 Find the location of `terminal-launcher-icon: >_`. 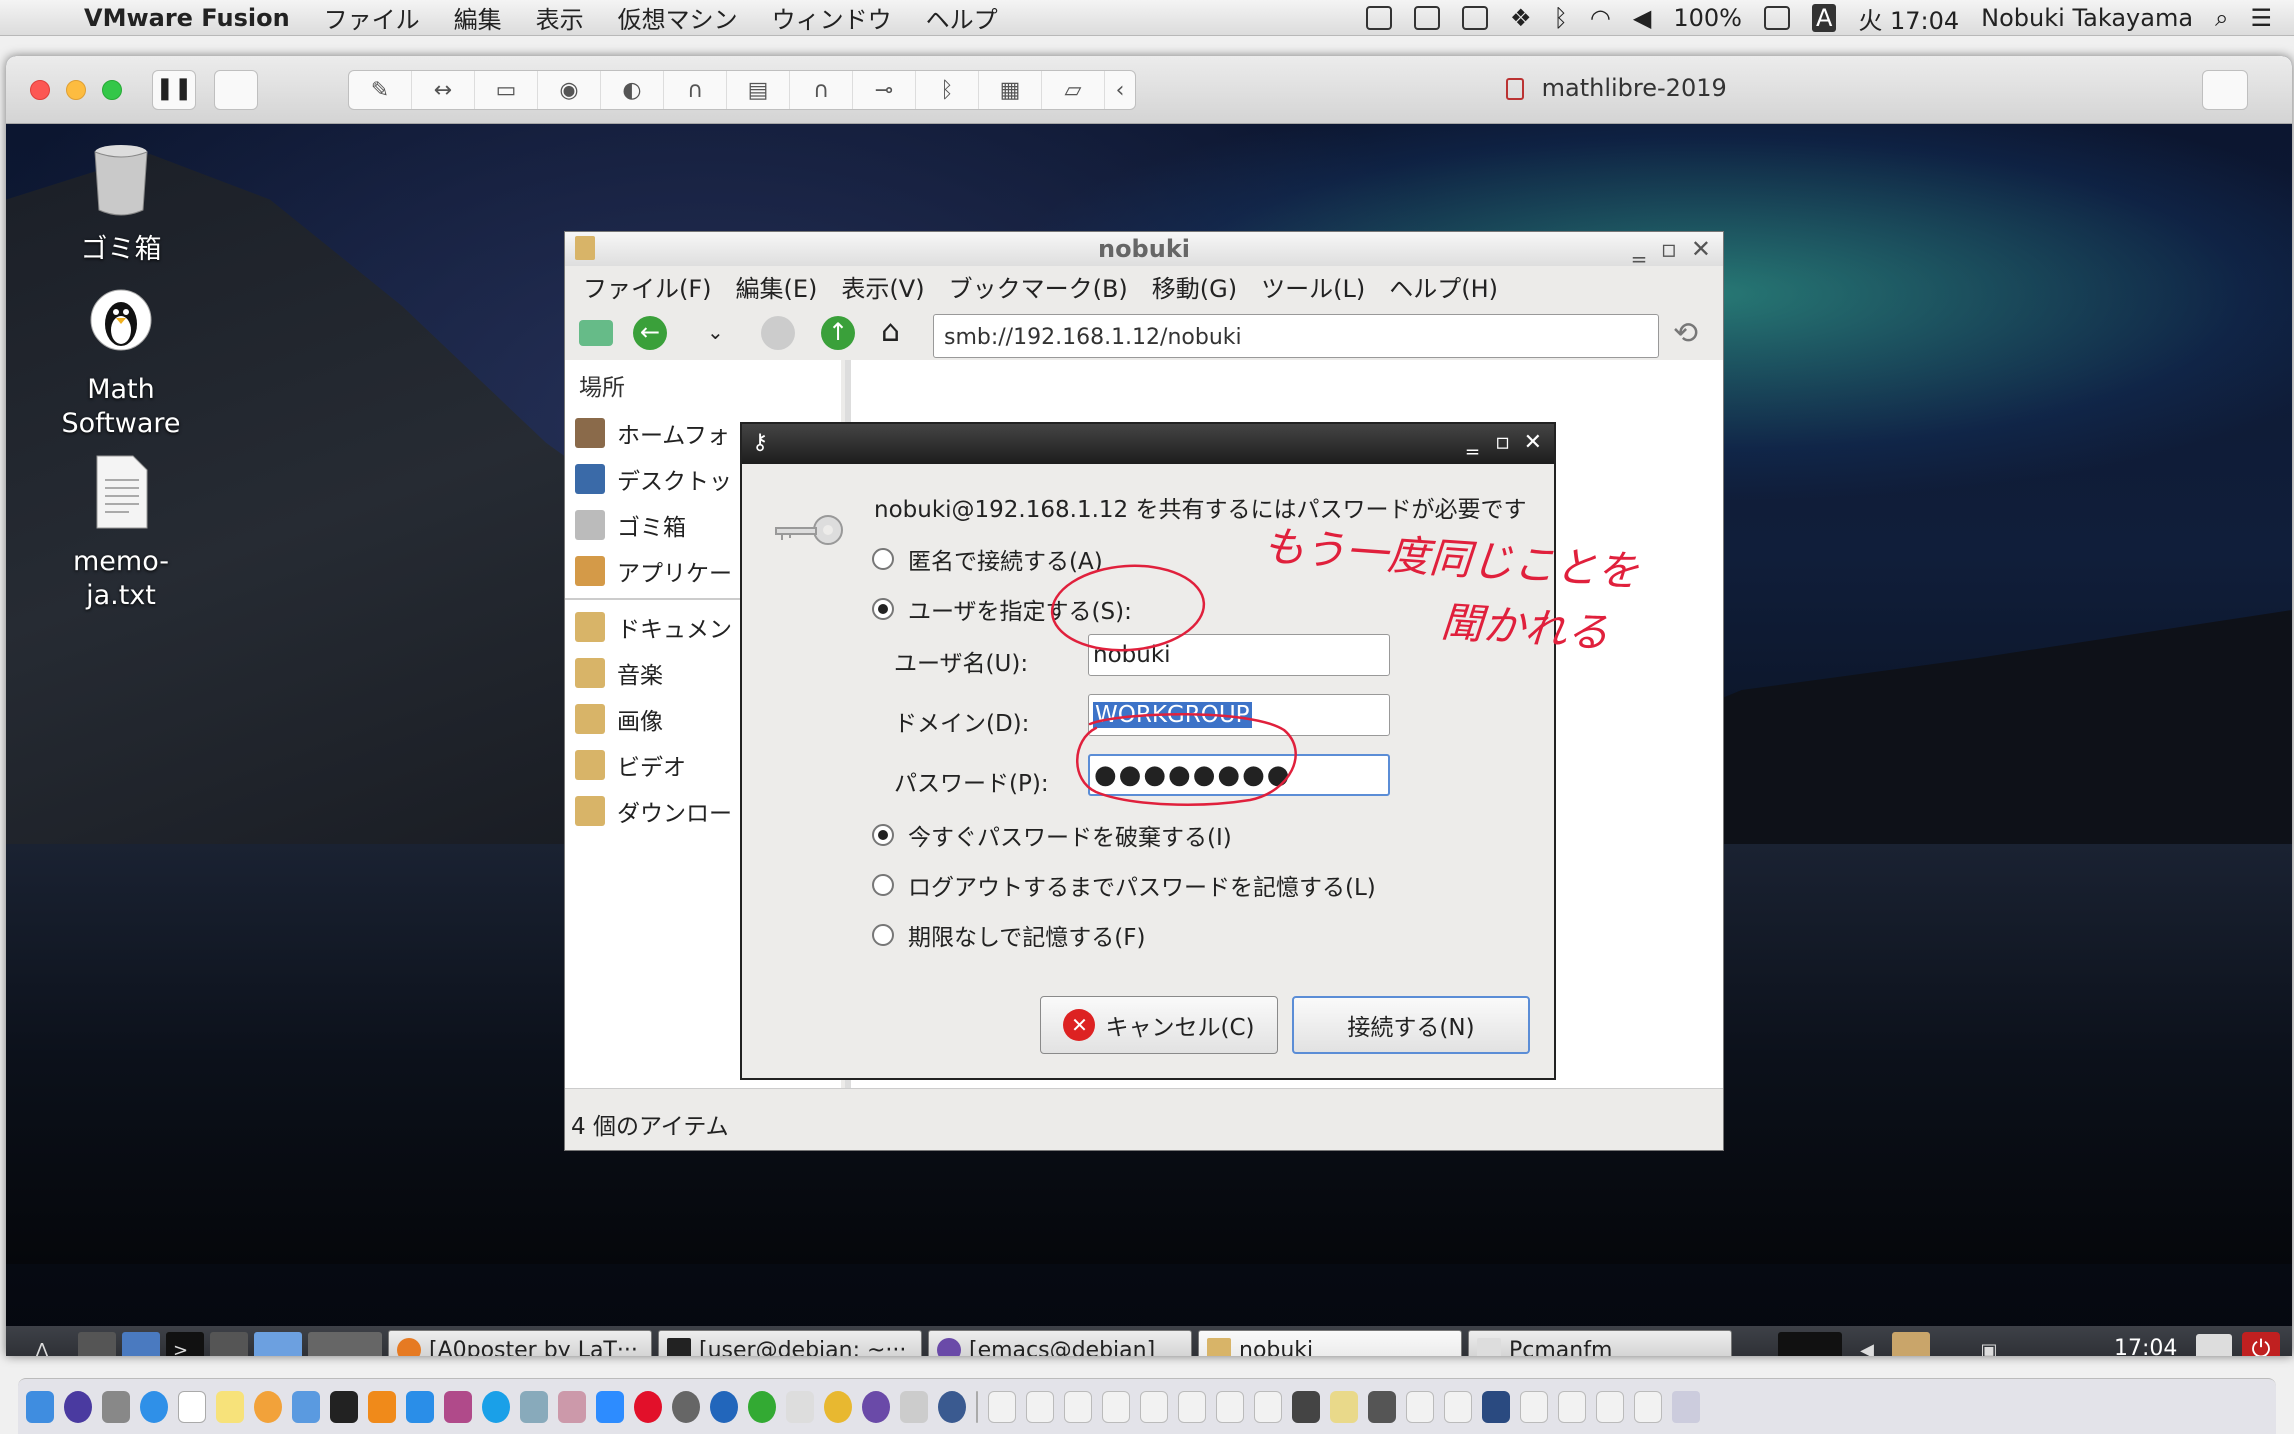

terminal-launcher-icon: >_ is located at coordinates (185, 1344).